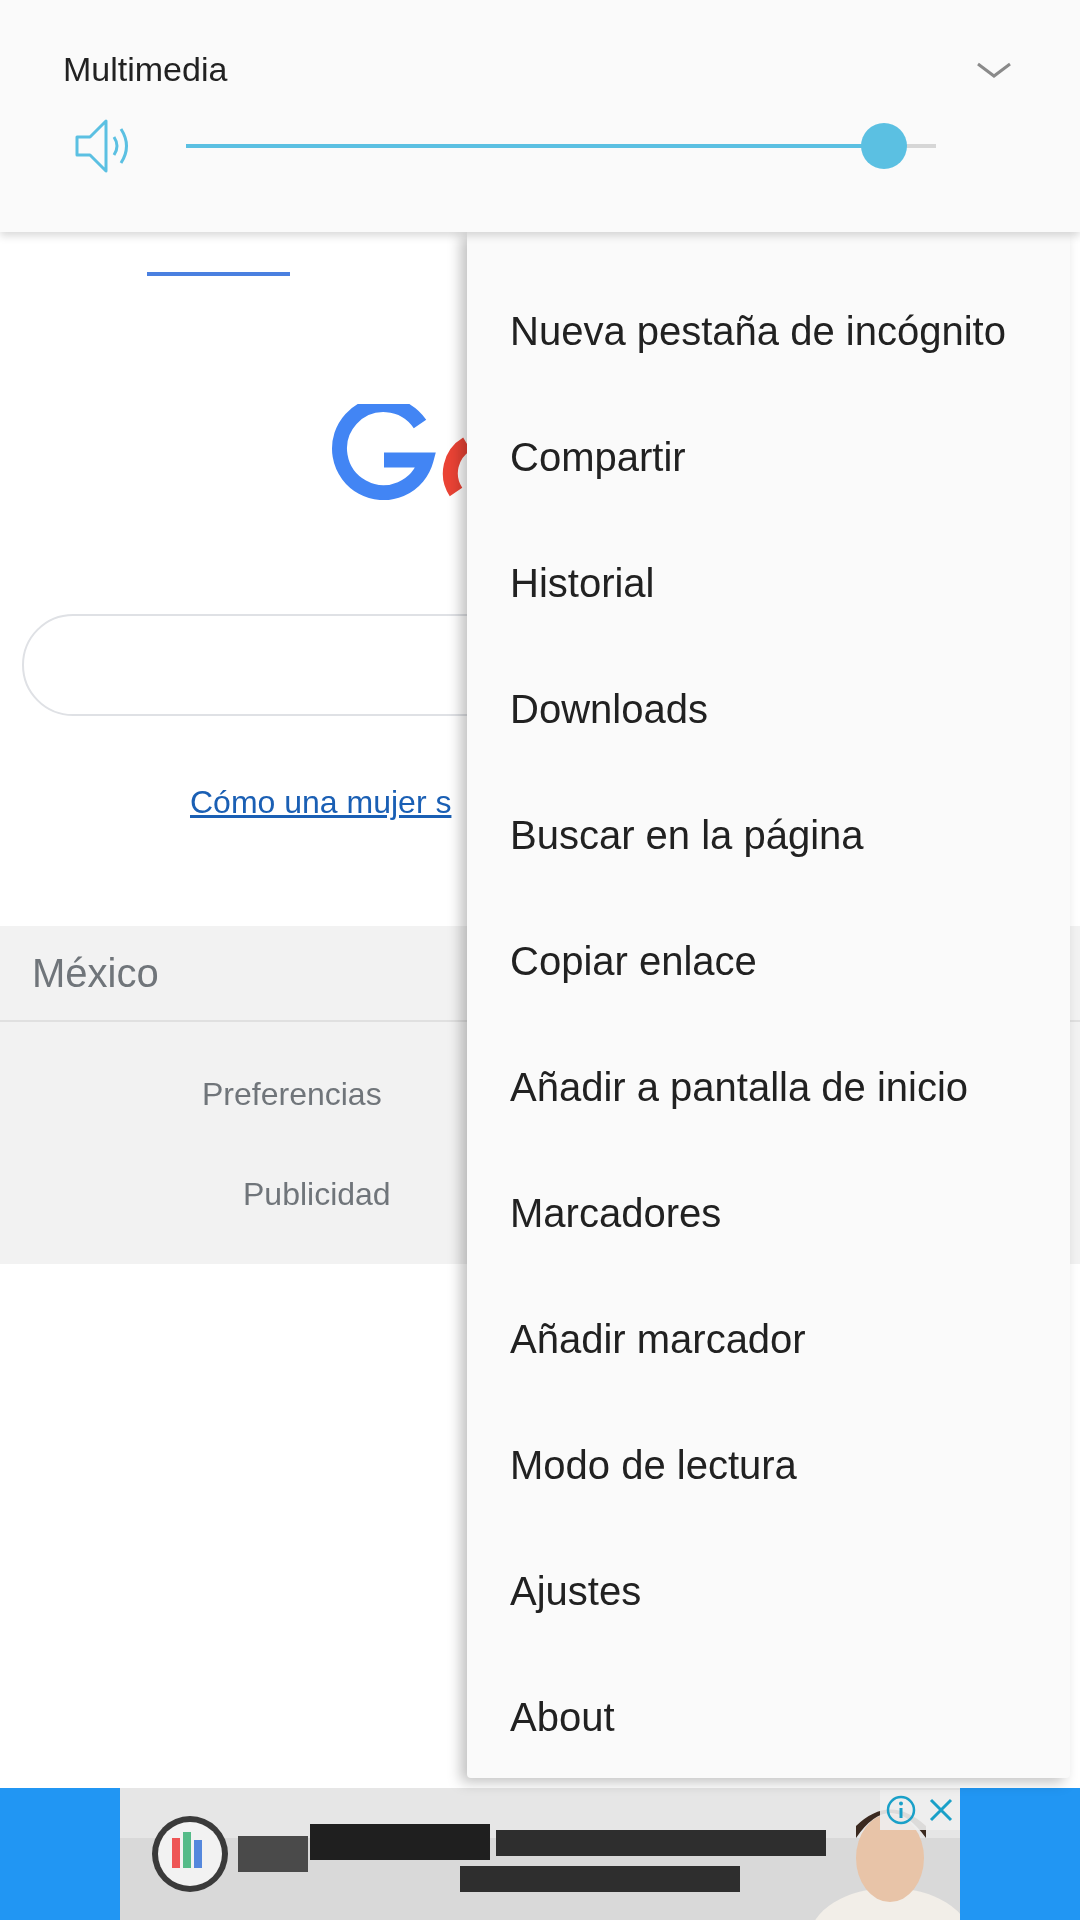 This screenshot has height=1920, width=1080. I want to click on menu-item: Nueva pestaña de incógnito, so click(768, 331).